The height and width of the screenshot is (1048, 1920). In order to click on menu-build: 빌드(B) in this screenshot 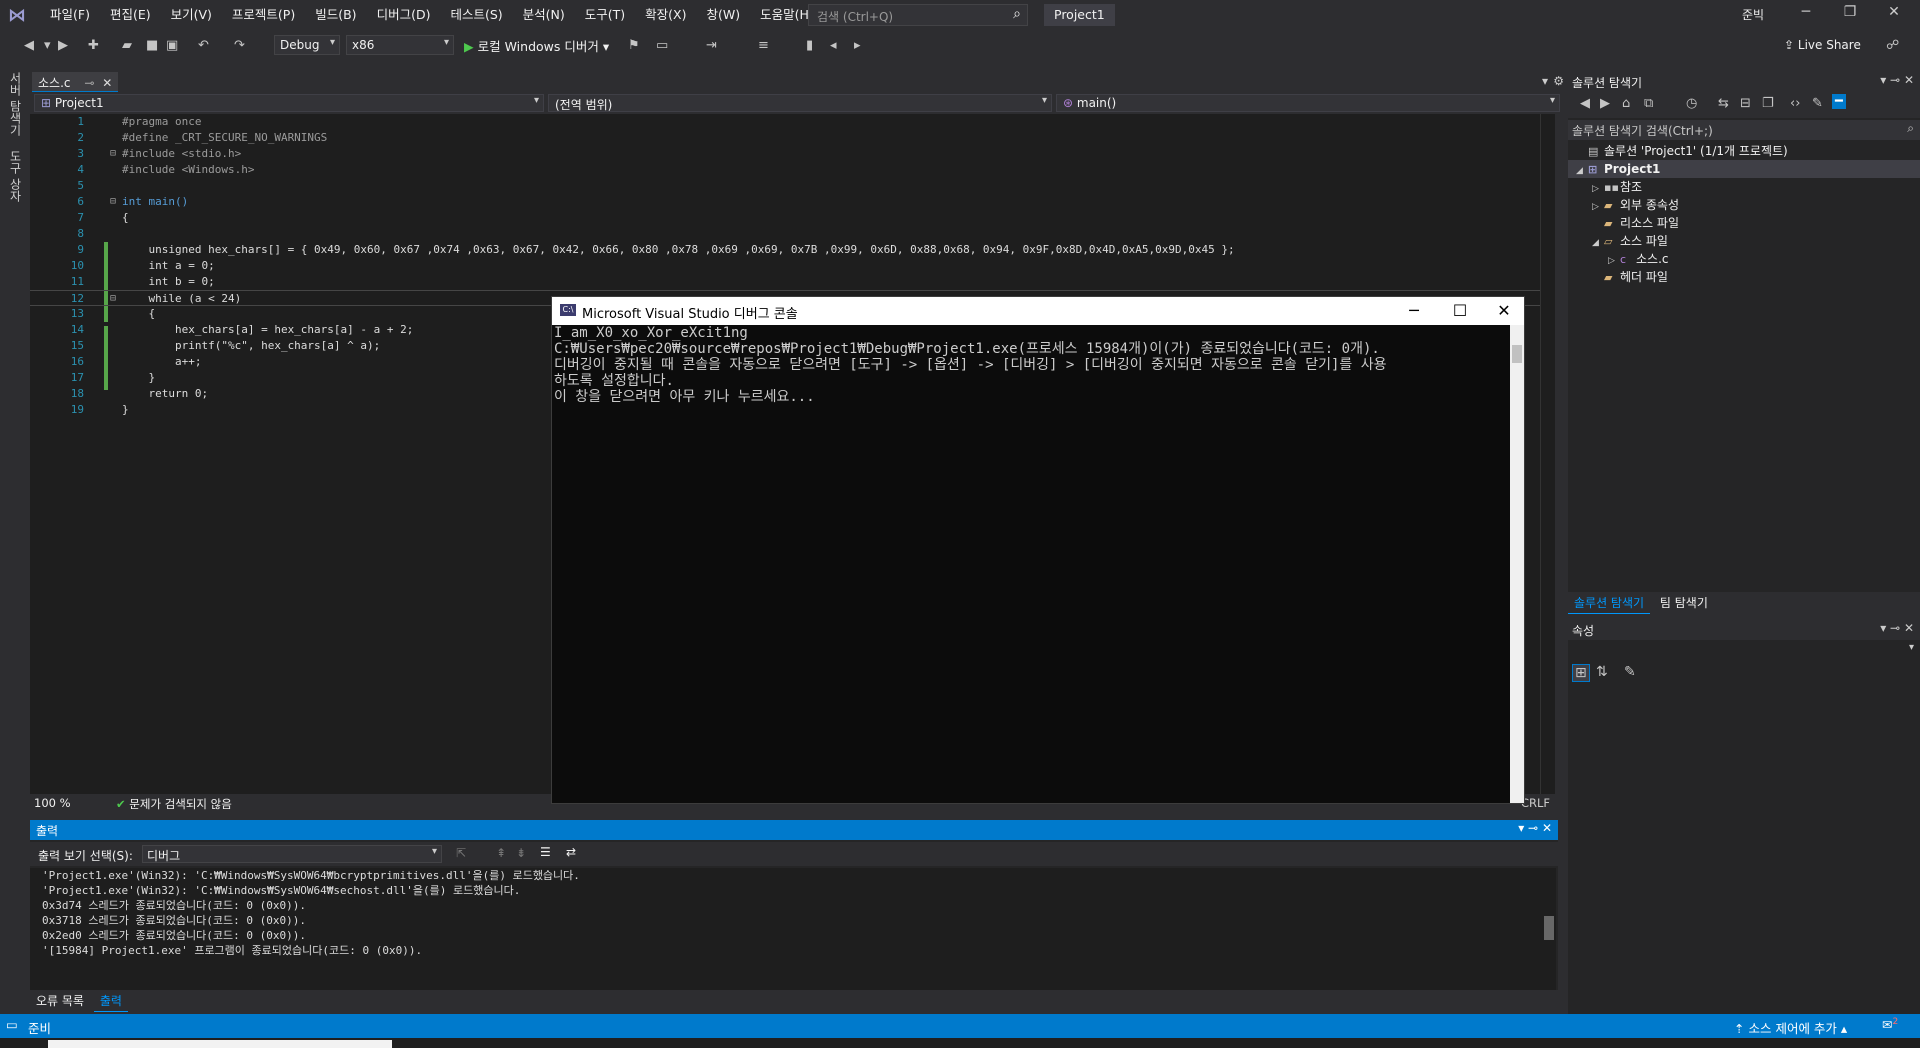, I will do `click(335, 15)`.